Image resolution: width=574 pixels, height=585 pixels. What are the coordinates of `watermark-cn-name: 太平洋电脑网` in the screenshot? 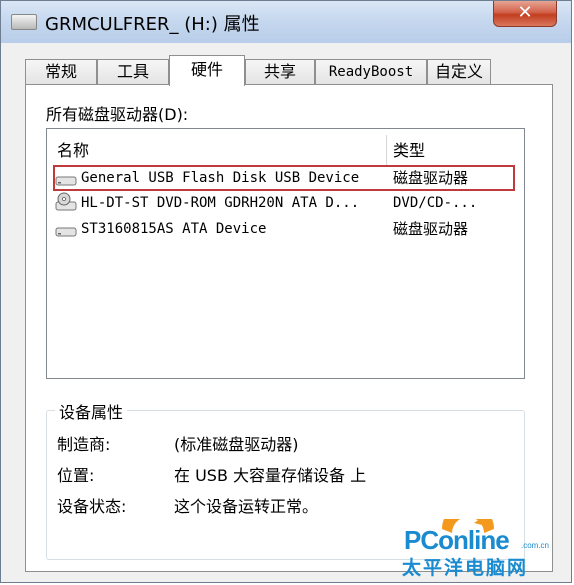 It's located at (465, 568).